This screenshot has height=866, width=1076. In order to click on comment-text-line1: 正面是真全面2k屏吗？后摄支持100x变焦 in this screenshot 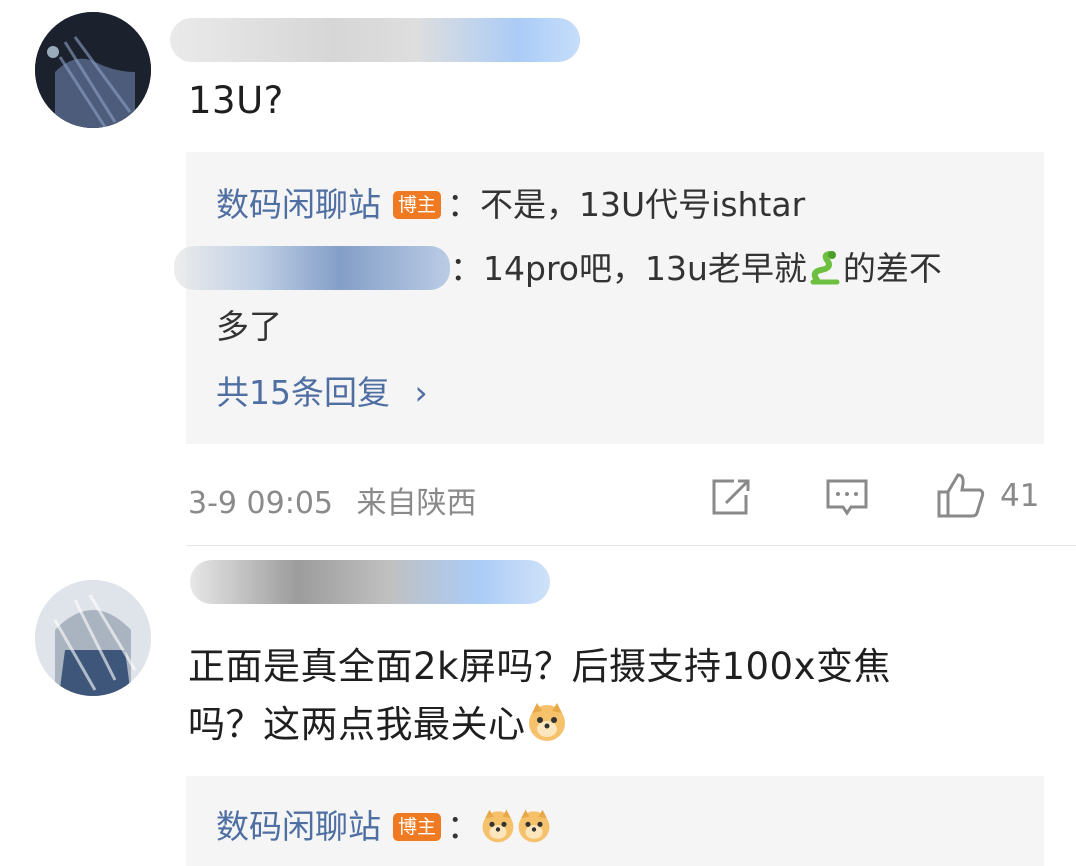, I will do `click(539, 666)`.